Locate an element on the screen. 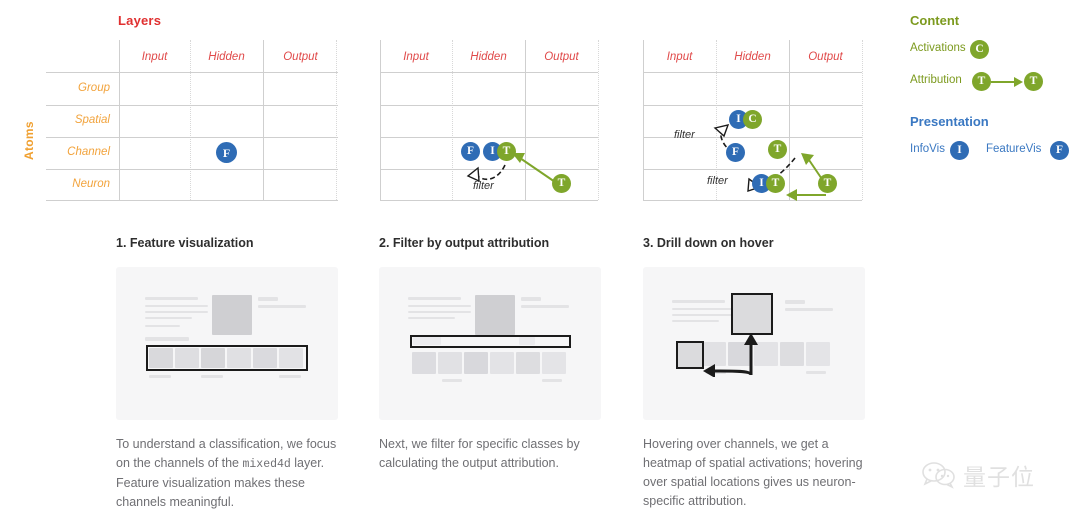 The image size is (1080, 521). atoms-axis-label: Atoms is located at coordinates (29, 140).